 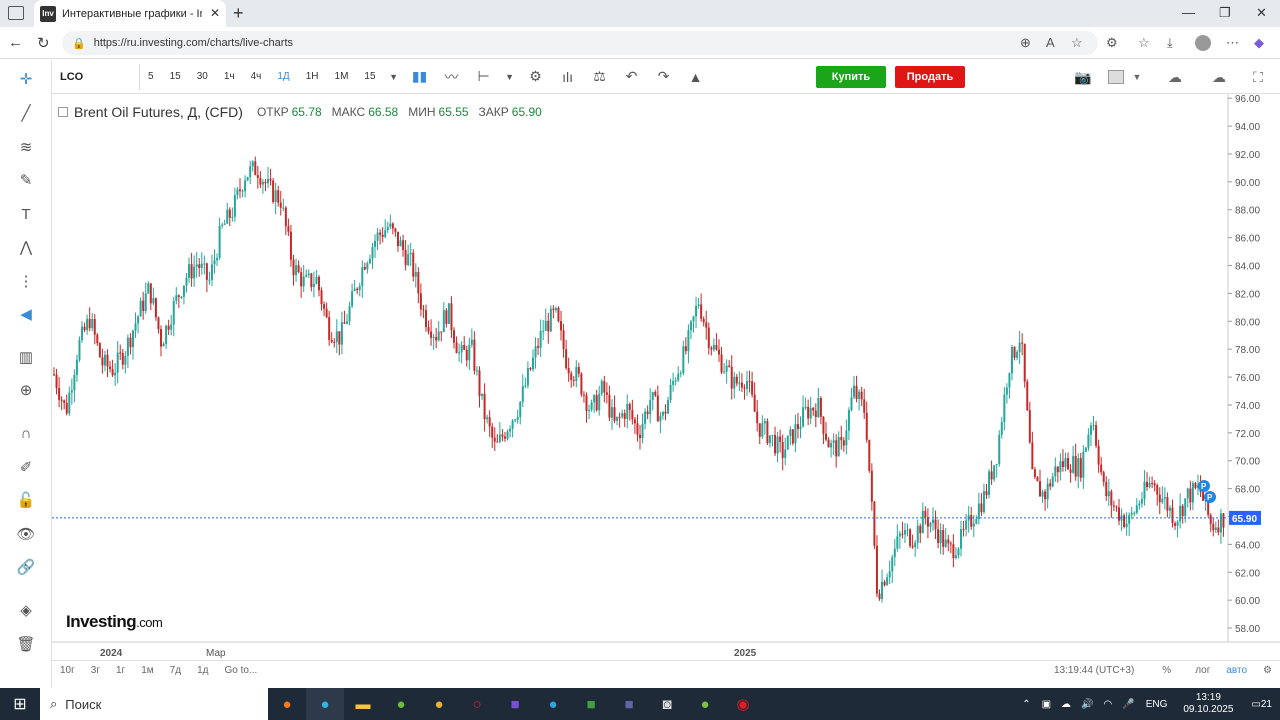 I want to click on recorder-icon: ◉, so click(x=743, y=704).